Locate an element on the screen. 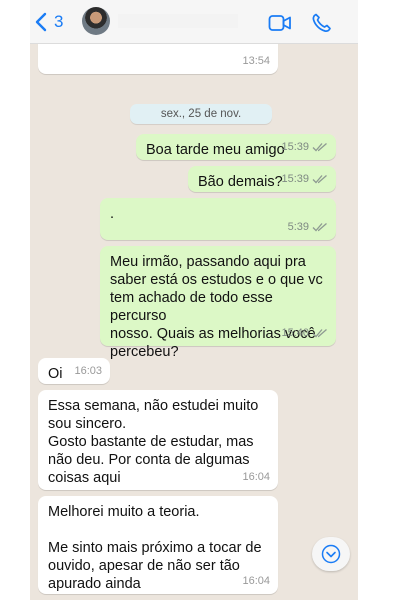 Image resolution: width=400 pixels, height=600 pixels. chat-header: 3 is located at coordinates (194, 22).